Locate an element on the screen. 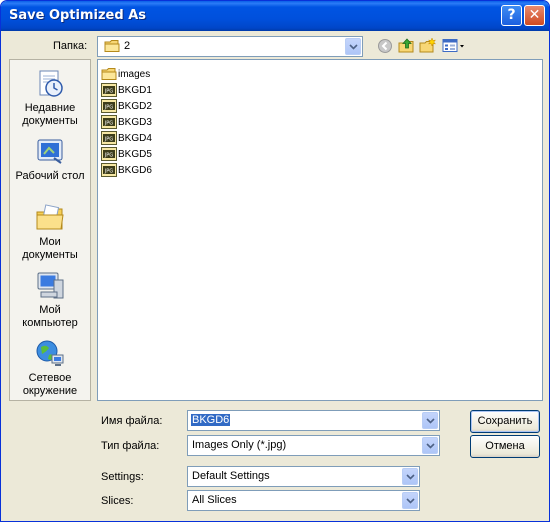  place-label-network: Сетевое окружение is located at coordinates (50, 384).